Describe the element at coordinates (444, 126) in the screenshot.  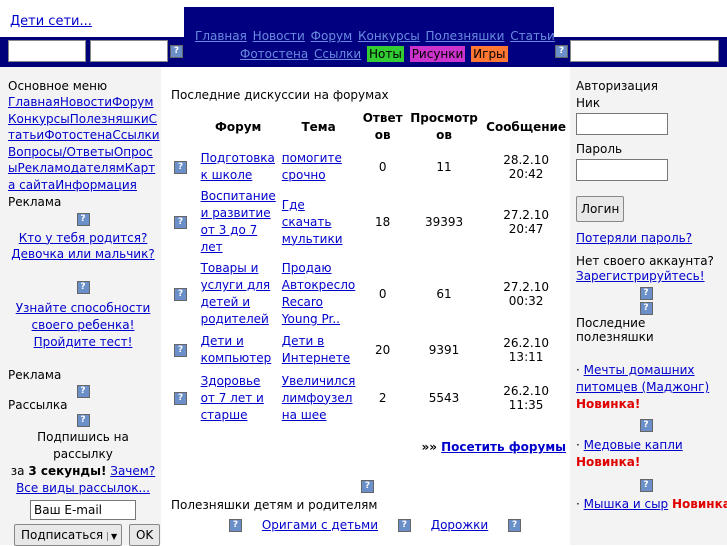
I see `col-views: Просмотров` at that location.